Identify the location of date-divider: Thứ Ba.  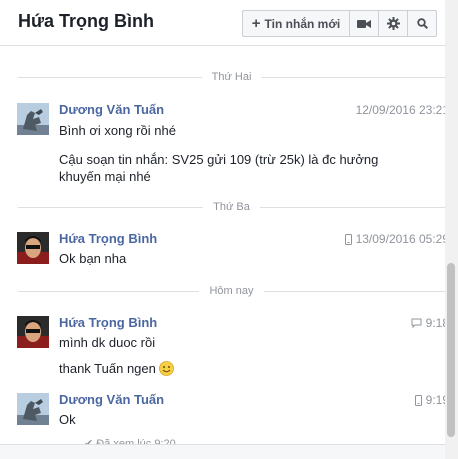
(231, 207).